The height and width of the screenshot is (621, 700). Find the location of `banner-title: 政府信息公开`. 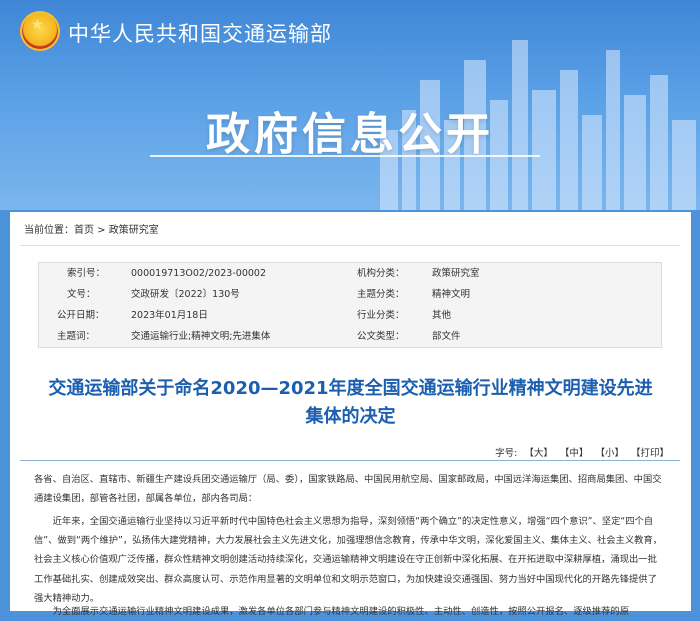

banner-title: 政府信息公开 is located at coordinates (350, 134).